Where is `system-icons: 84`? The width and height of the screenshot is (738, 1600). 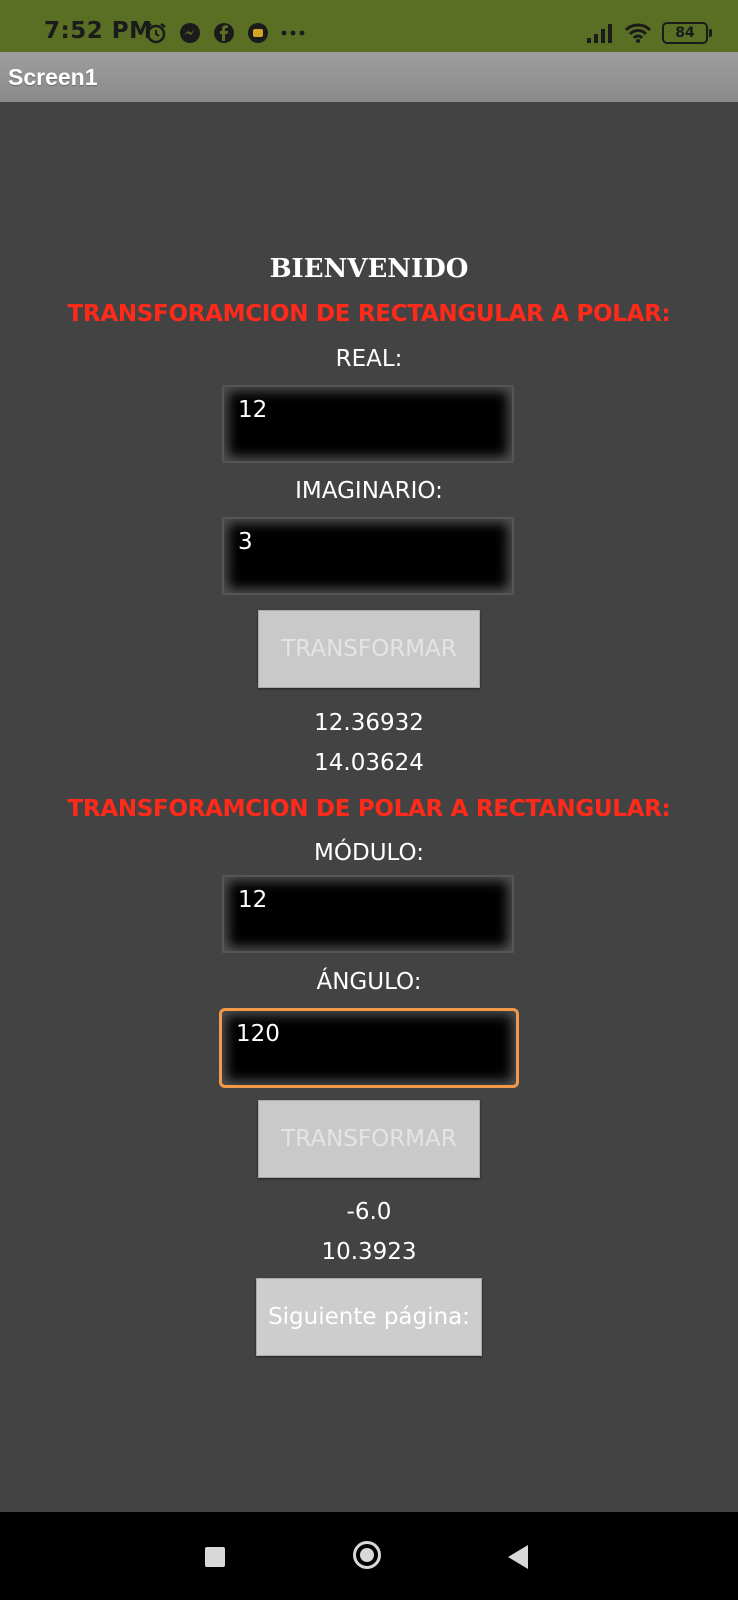 system-icons: 84 is located at coordinates (649, 33).